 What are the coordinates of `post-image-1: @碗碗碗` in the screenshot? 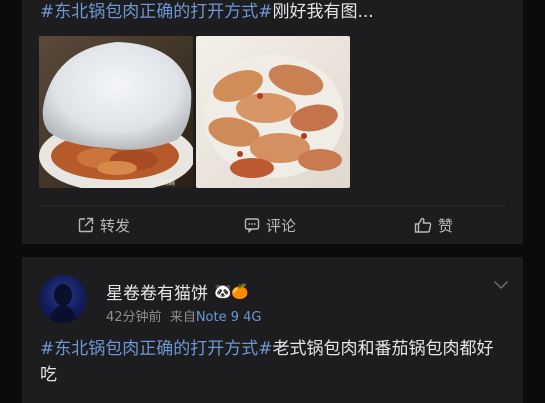 It's located at (116, 112).